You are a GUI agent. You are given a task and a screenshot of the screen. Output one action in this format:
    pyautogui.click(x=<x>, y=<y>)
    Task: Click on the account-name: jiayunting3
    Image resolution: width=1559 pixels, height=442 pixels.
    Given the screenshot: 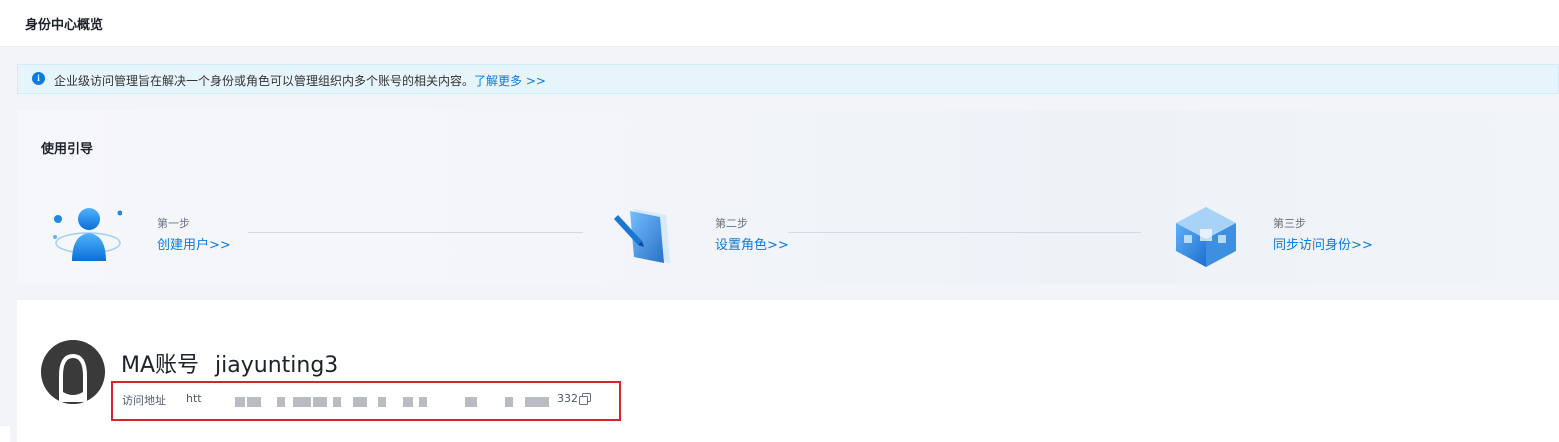 What is the action you would take?
    pyautogui.click(x=277, y=365)
    